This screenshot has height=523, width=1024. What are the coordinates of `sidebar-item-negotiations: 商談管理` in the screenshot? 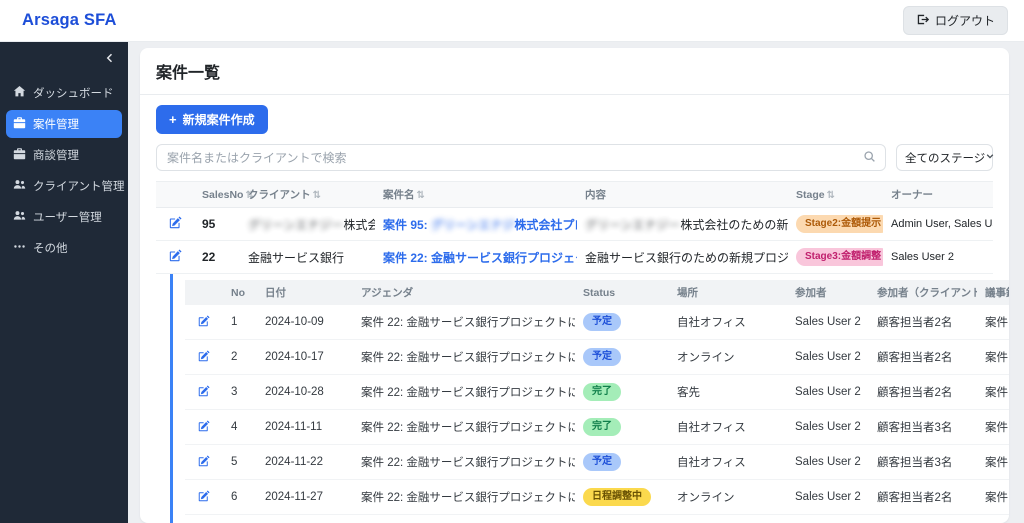 It's located at (64, 155).